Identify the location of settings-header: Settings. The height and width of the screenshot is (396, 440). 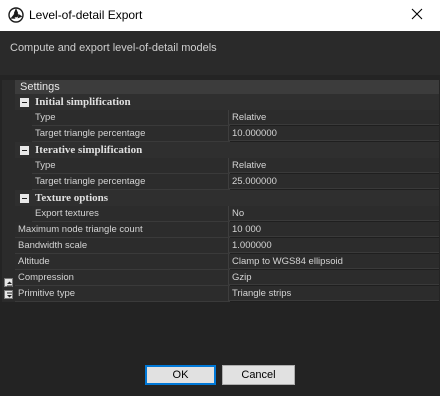
(227, 87).